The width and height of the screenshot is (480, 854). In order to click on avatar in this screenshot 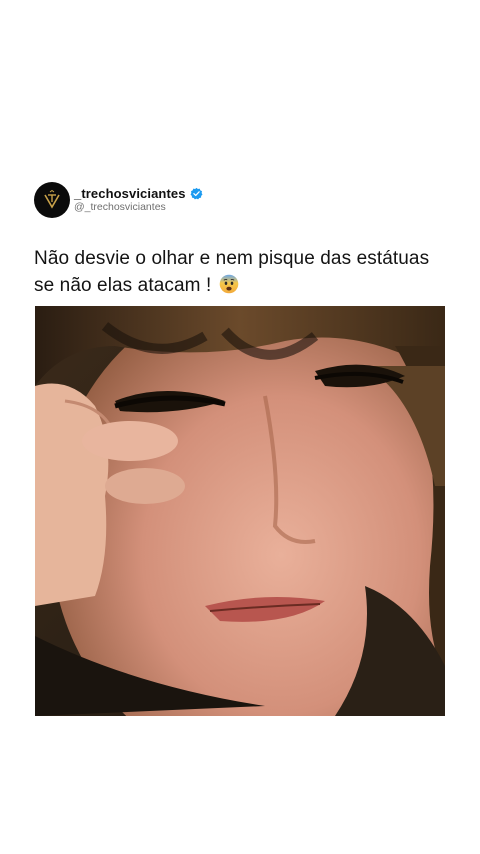, I will do `click(52, 200)`.